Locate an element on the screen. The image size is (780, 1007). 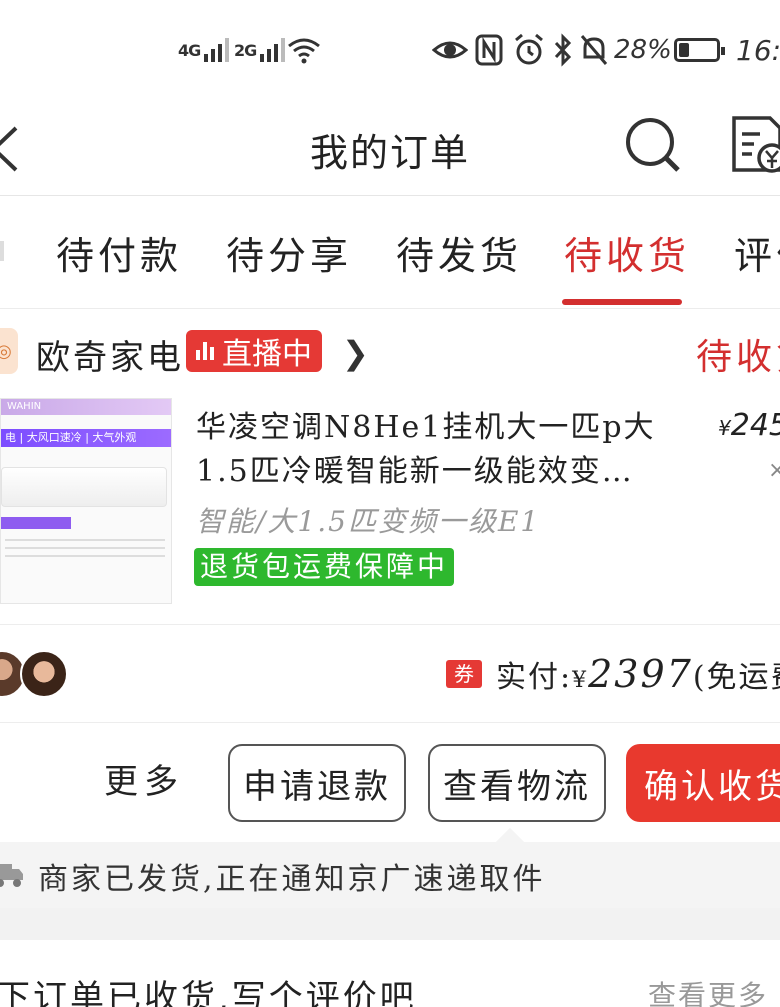
live-icon is located at coordinates (205, 351).